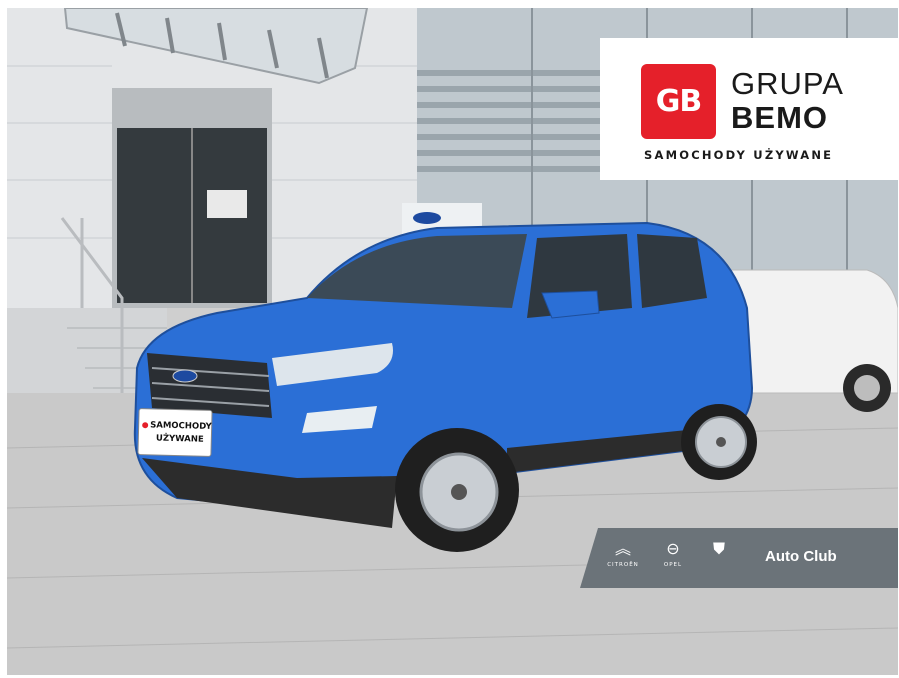 Image resolution: width=899 pixels, height=678 pixels. Describe the element at coordinates (718, 548) in the screenshot. I see `peugeot-lion-icon: ⛊` at that location.